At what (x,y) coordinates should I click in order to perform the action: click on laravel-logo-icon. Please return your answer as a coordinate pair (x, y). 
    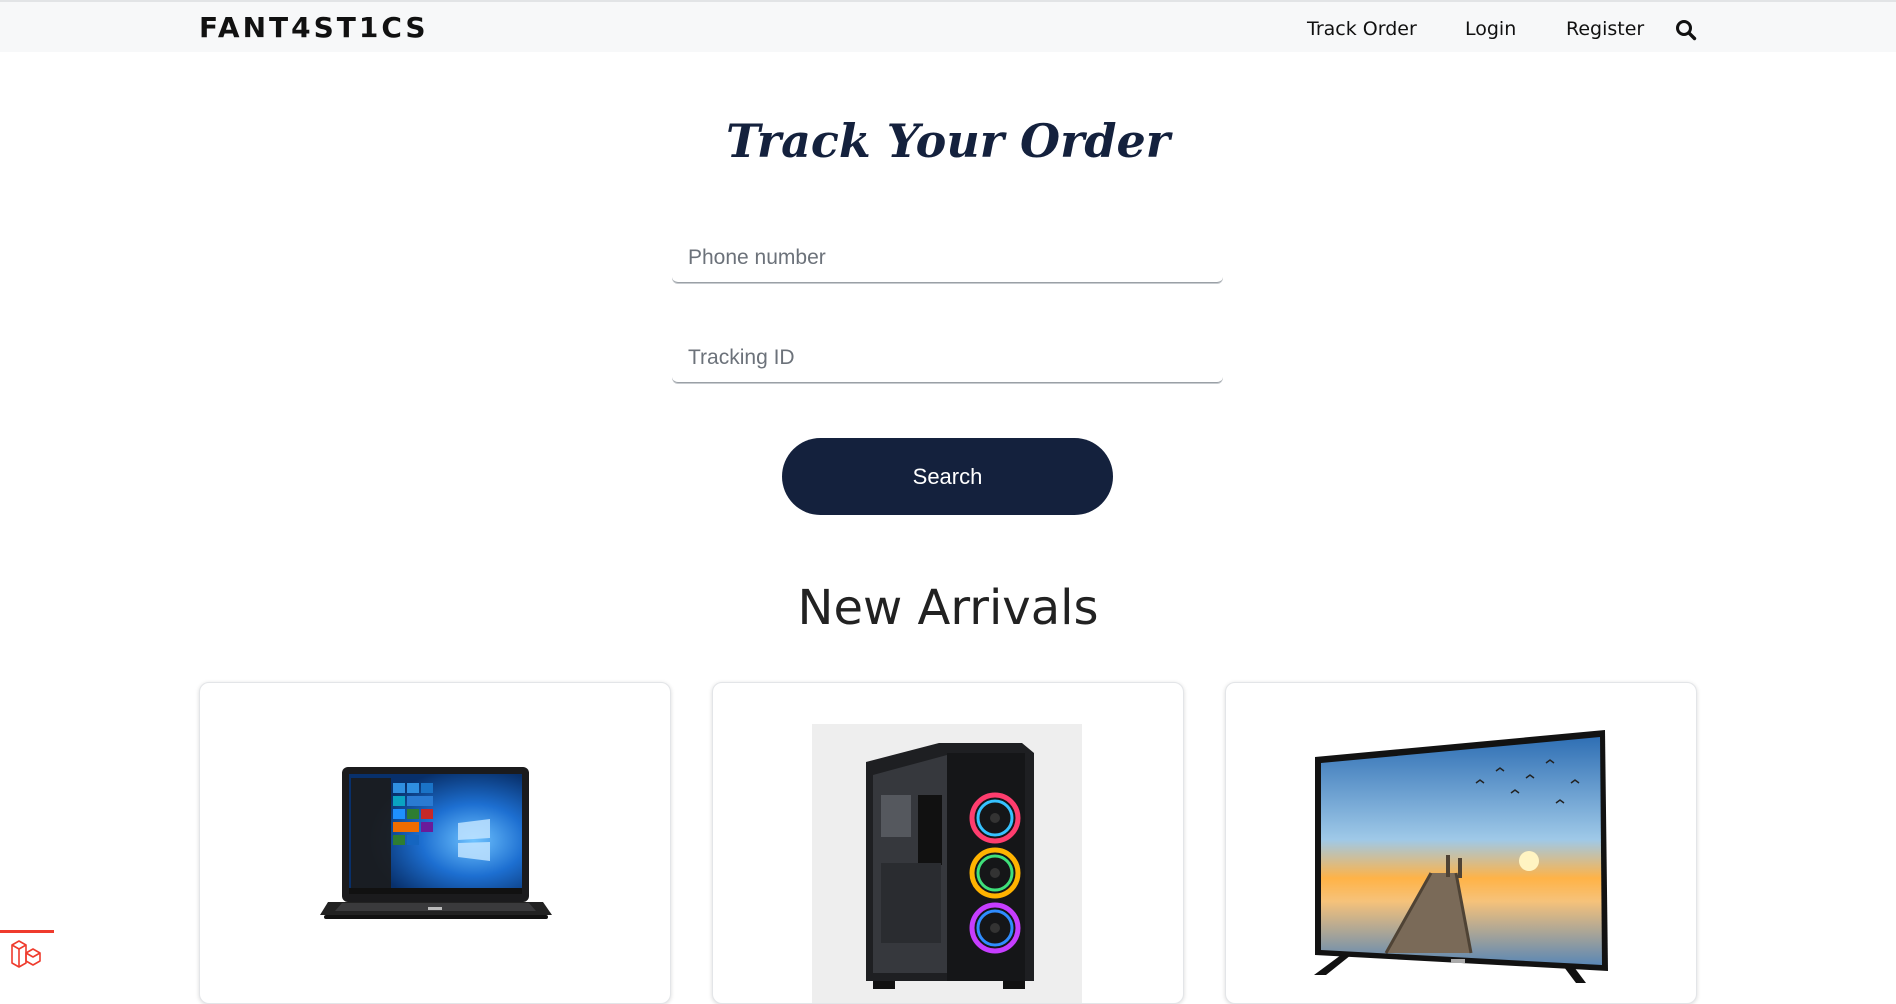
    Looking at the image, I should click on (27, 954).